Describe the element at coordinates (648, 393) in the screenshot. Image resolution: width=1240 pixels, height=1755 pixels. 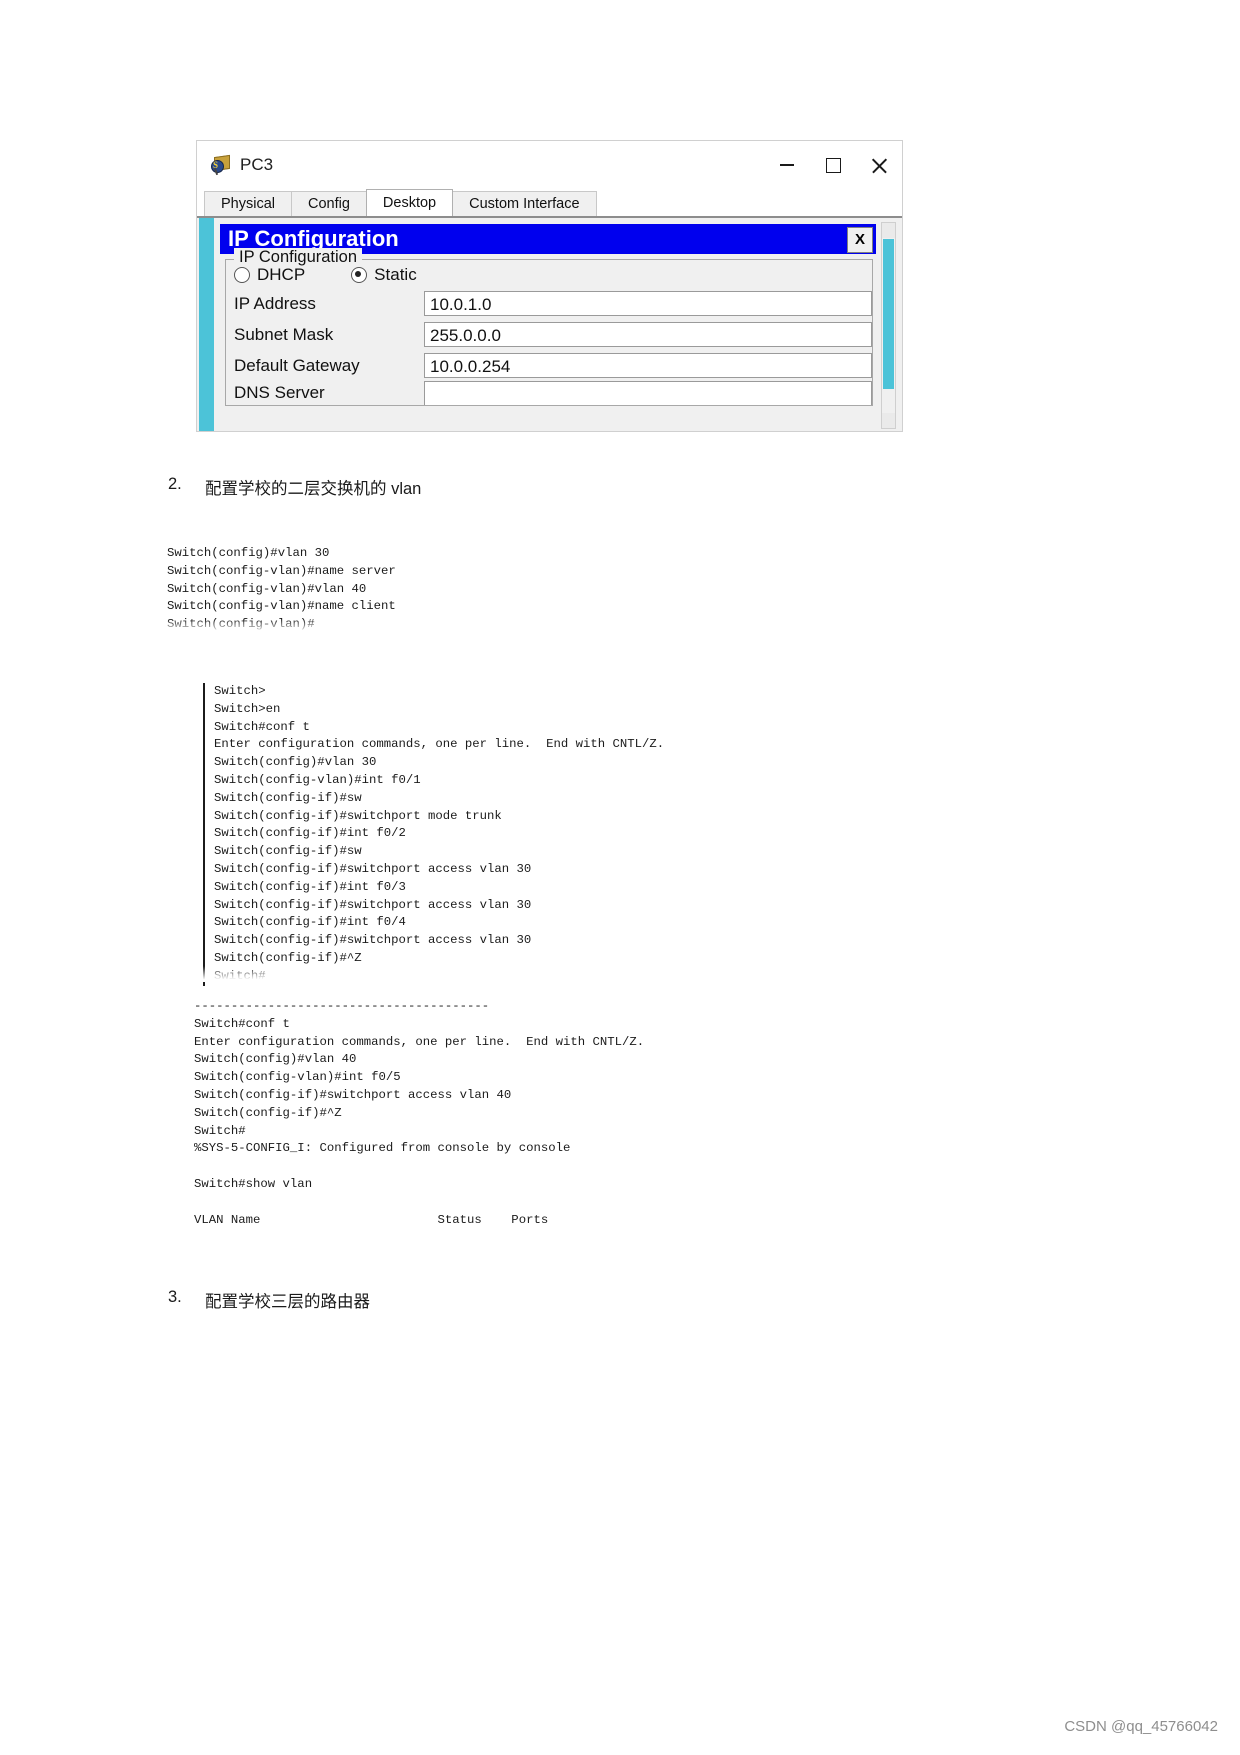
I see `dns-server-input` at that location.